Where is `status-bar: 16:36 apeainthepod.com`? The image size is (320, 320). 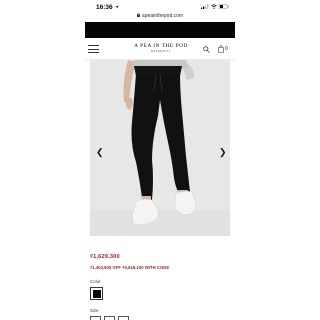 status-bar: 16:36 apeainthepod.com is located at coordinates (160, 10).